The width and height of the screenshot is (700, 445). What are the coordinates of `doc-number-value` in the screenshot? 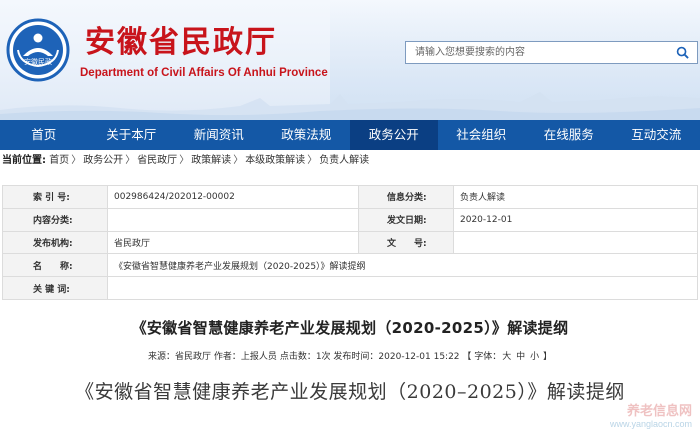 It's located at (575, 242).